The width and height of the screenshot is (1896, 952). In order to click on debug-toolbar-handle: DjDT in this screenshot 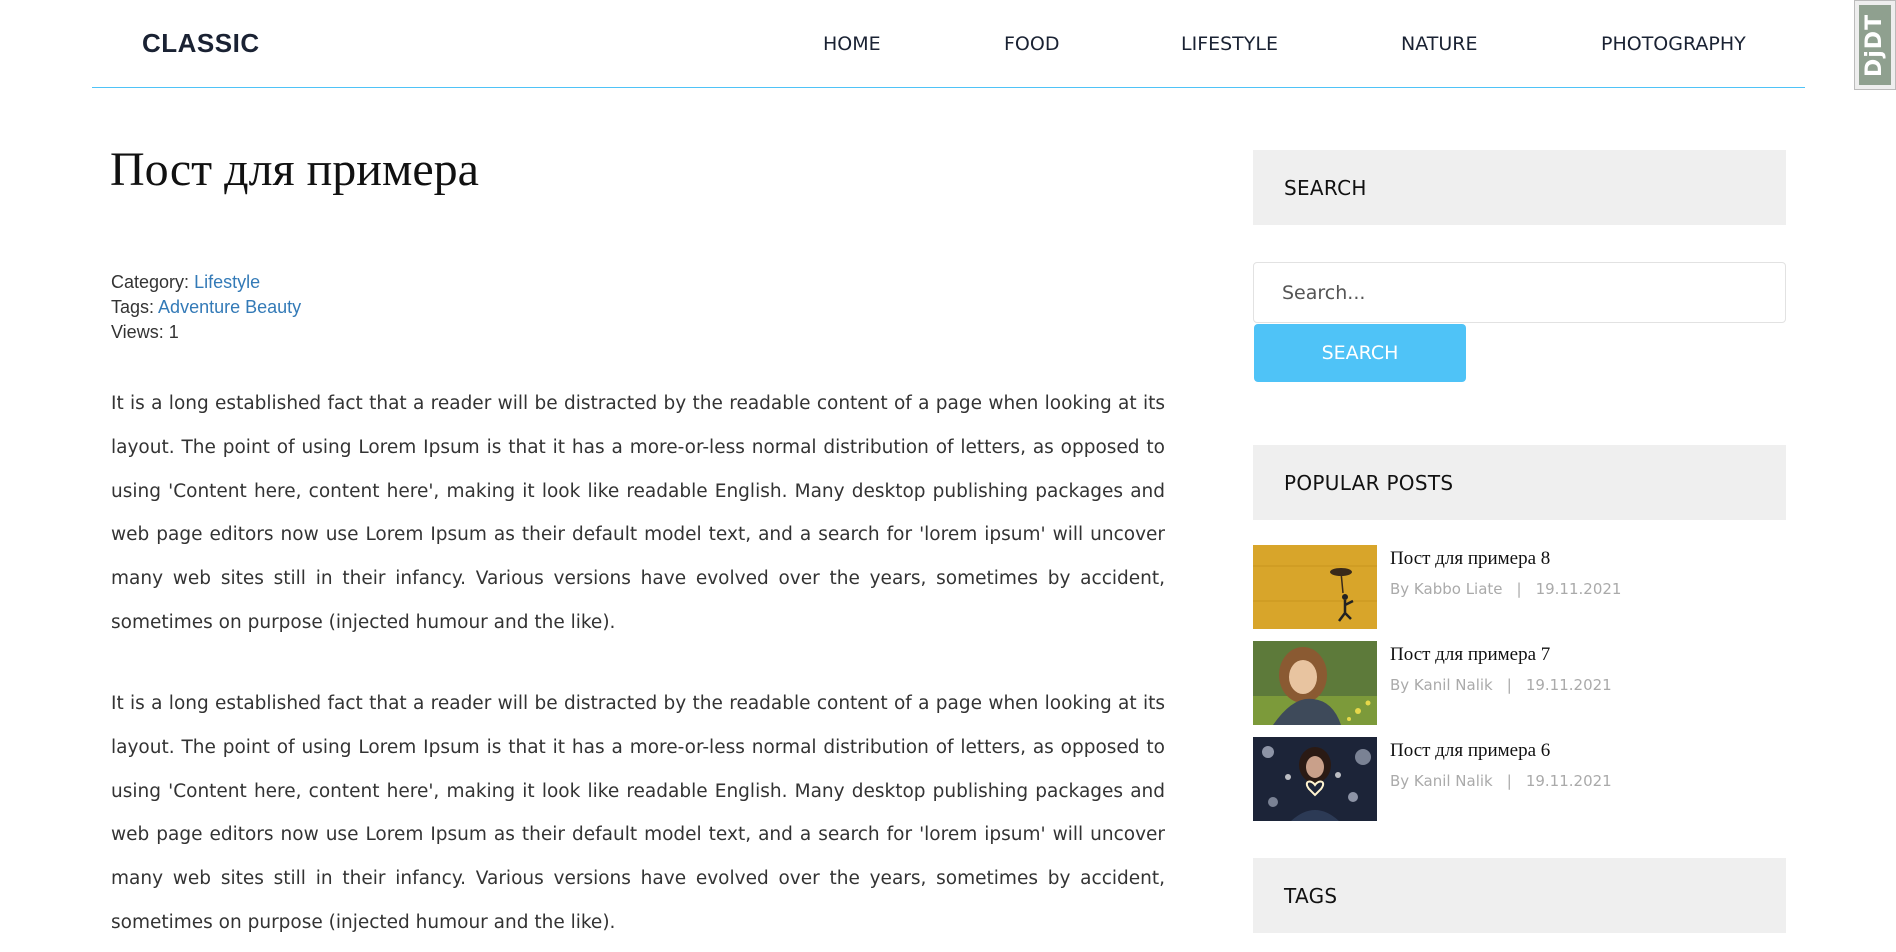, I will do `click(1875, 45)`.